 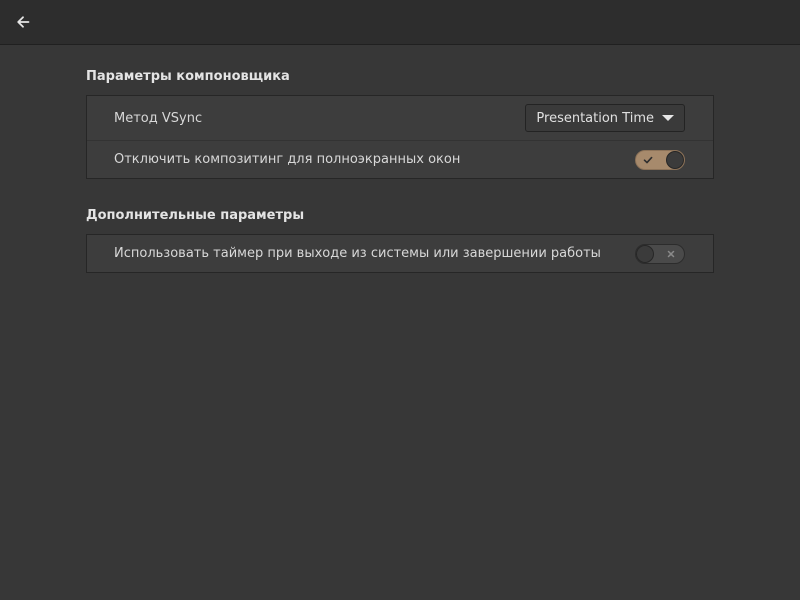 What do you see at coordinates (671, 254) in the screenshot?
I see `close-icon` at bounding box center [671, 254].